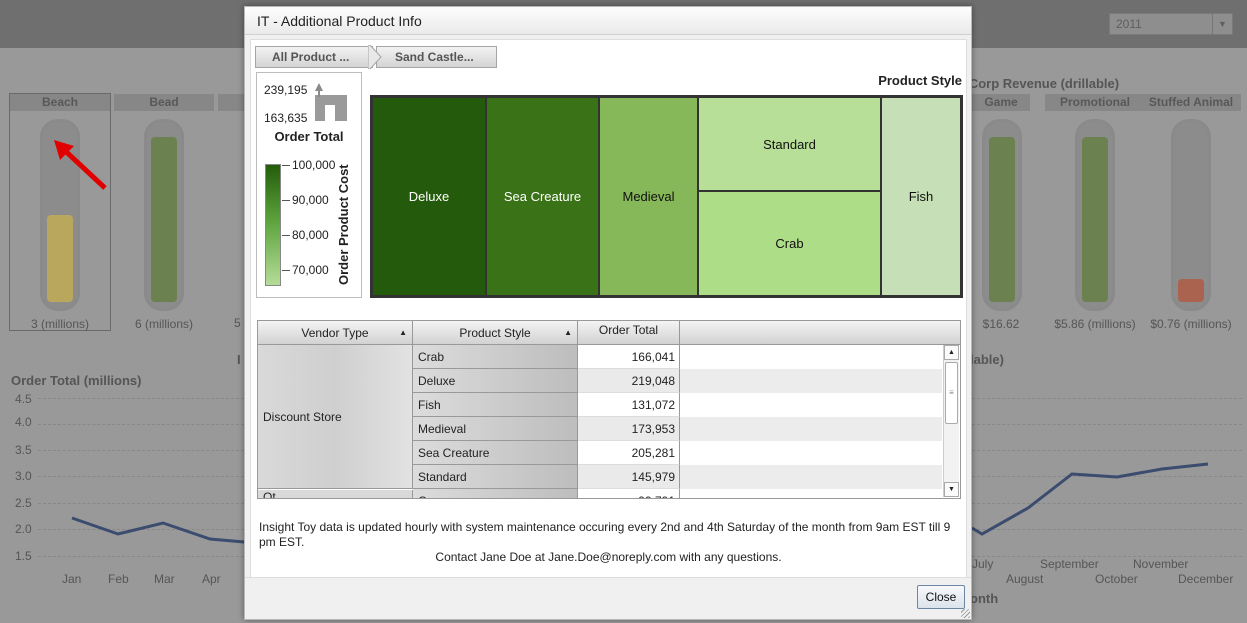 The image size is (1247, 623). I want to click on treemap-cell-label: Medieval, so click(648, 196).